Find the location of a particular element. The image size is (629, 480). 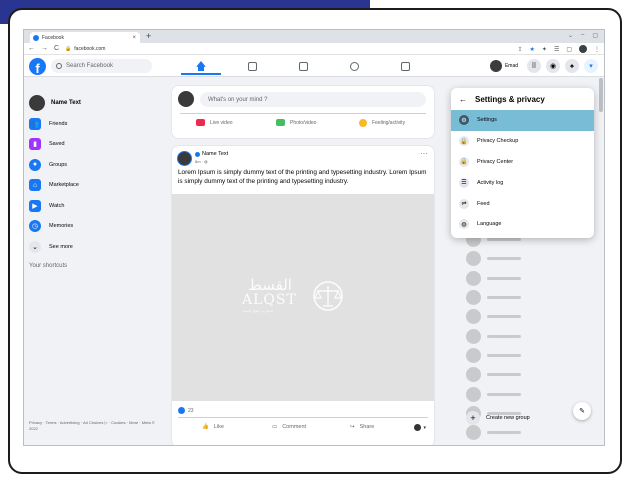

extension-icon: ✦ is located at coordinates (544, 49).